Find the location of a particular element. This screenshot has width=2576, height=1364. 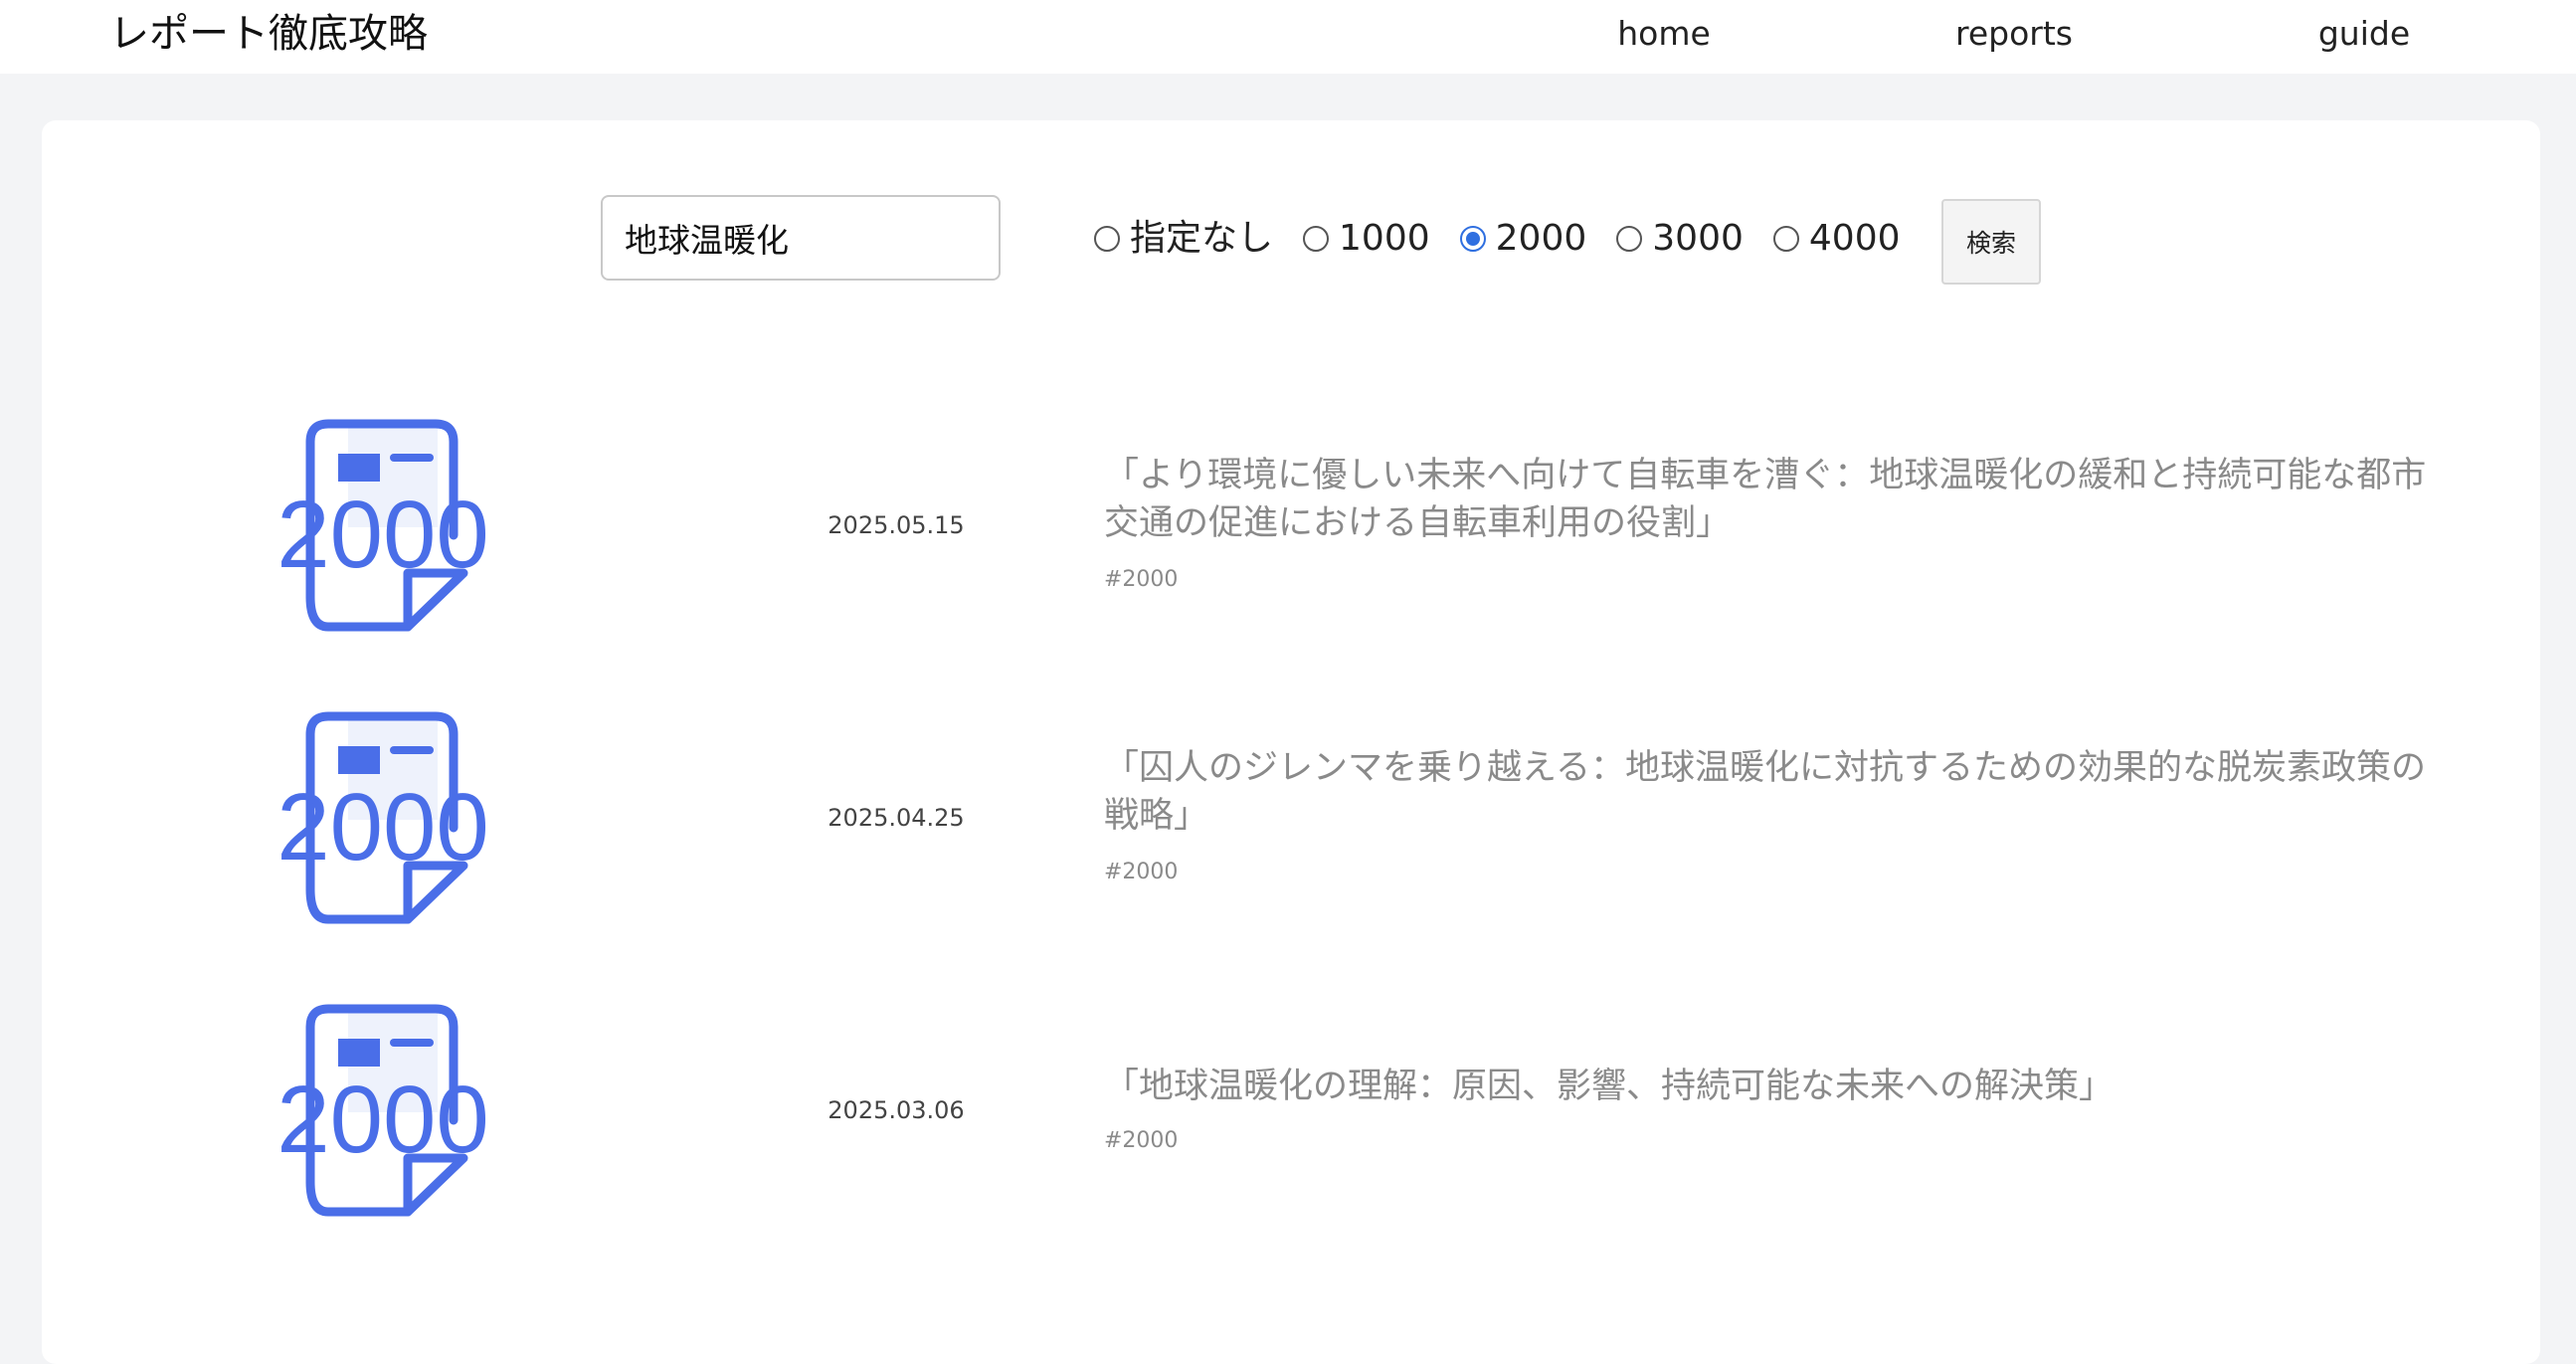

report-title-link: 「地球温暖化の理解：原因、影響、持続可能な未来への解決策」 is located at coordinates (1780, 1086).